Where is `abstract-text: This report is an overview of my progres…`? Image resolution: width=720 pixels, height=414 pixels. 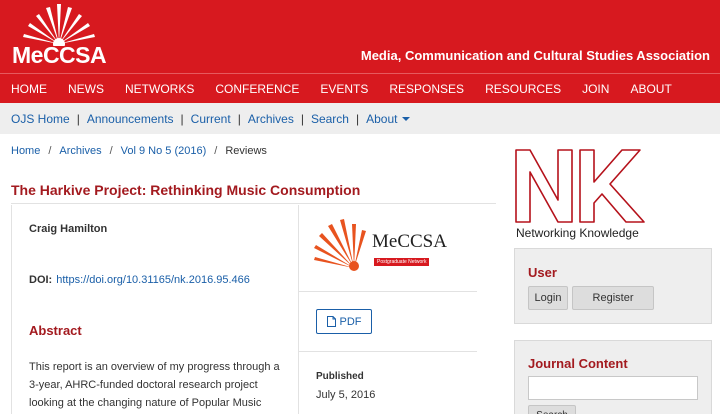 abstract-text: This report is an overview of my progres… is located at coordinates (154, 385).